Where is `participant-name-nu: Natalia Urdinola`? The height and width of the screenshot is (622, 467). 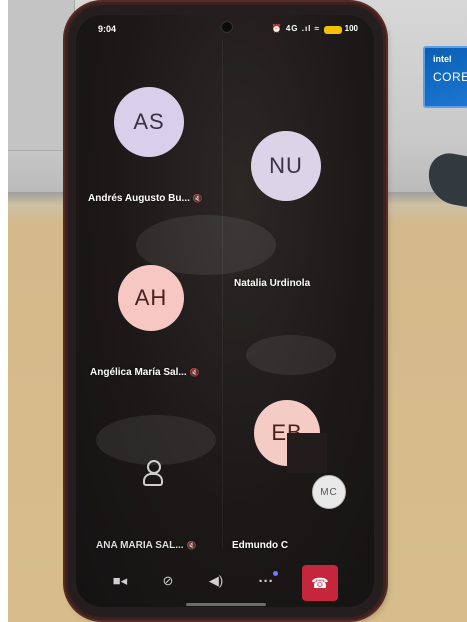
participant-name-nu: Natalia Urdinola is located at coordinates (272, 283).